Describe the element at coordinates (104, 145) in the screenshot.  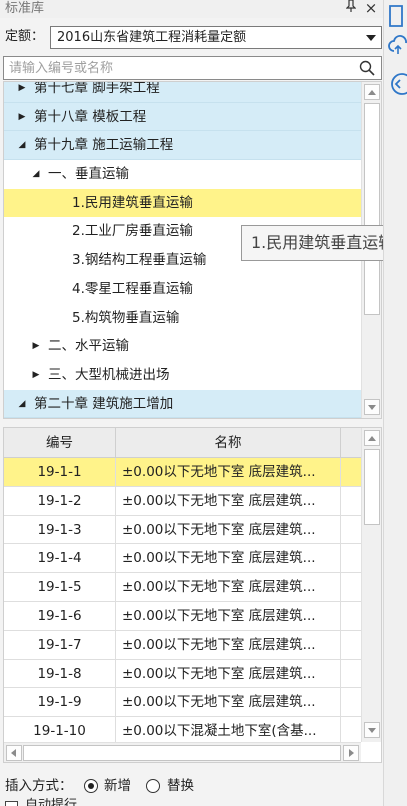
I see `tree-node-label: 第十九章 施工运输工程` at that location.